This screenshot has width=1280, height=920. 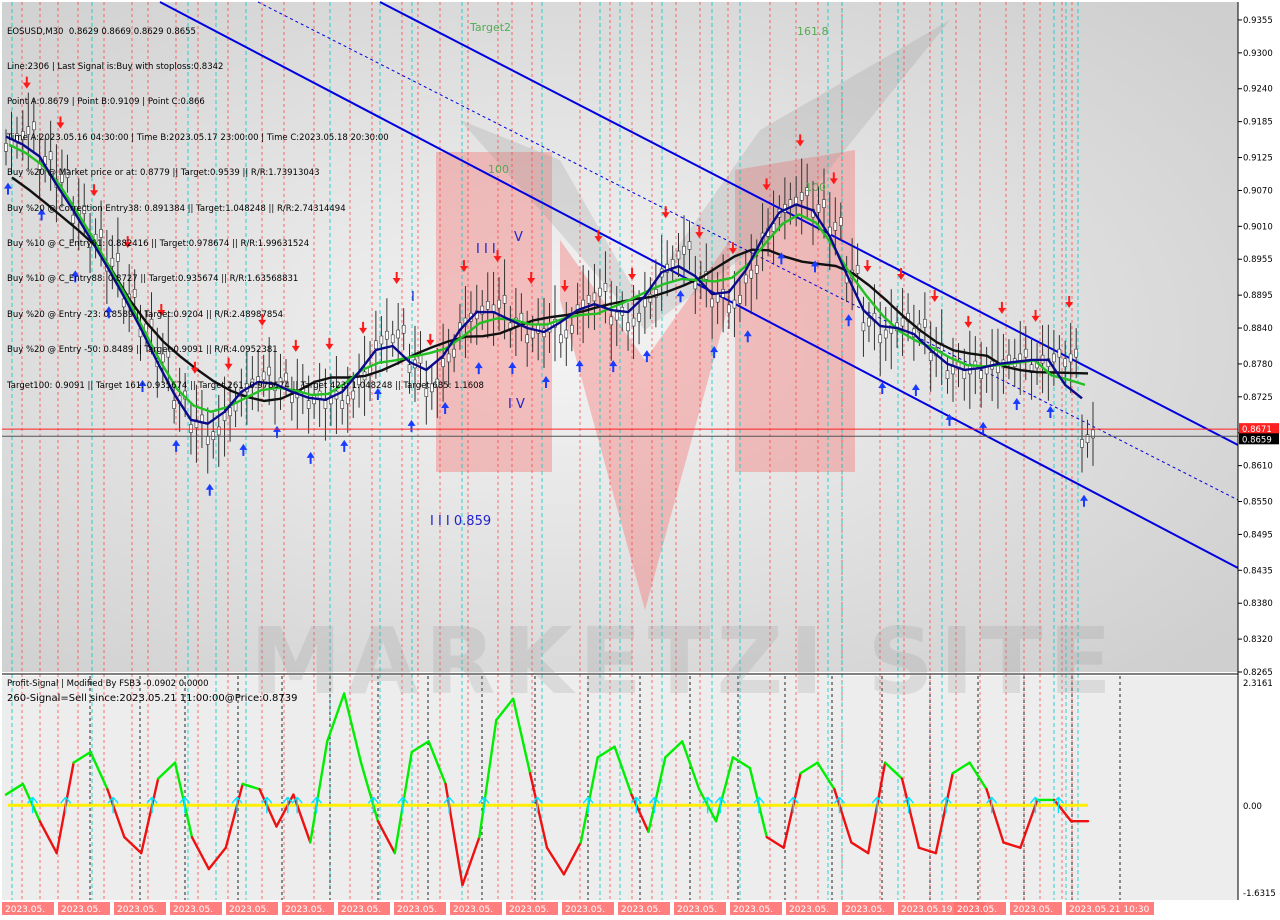 I want to click on y-tick-label: 0.9300, so click(x=1258, y=54).